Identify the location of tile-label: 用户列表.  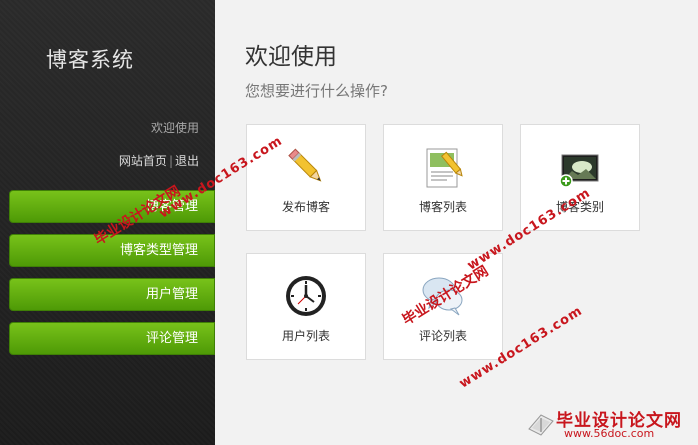
(305, 336).